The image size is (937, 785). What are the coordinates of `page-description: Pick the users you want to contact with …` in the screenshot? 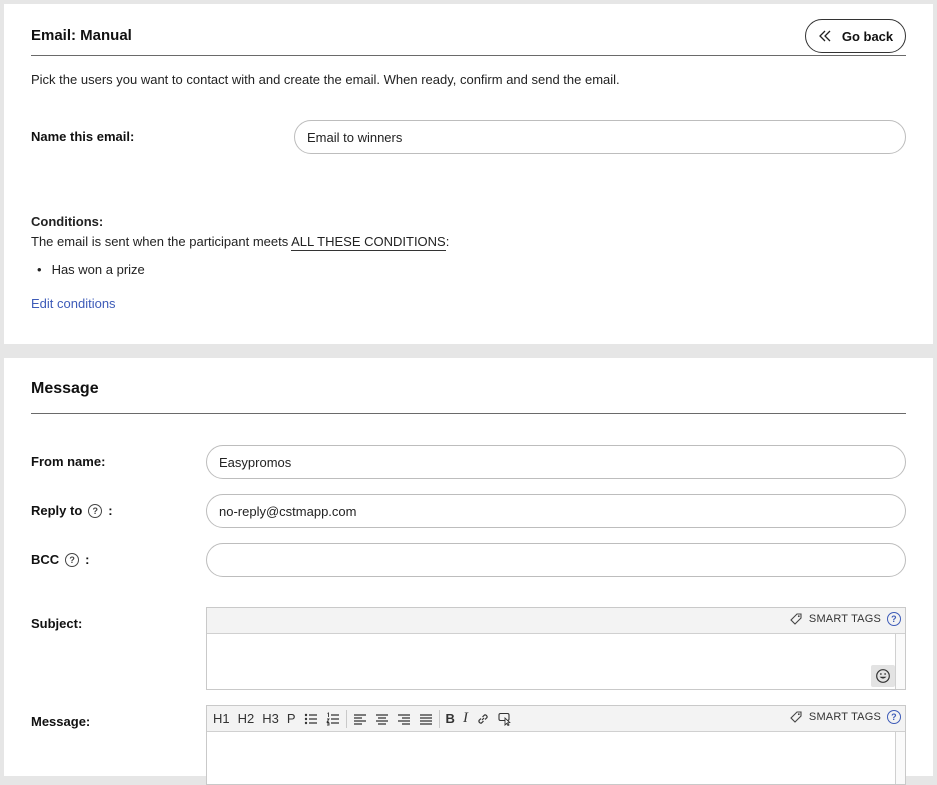 It's located at (325, 79).